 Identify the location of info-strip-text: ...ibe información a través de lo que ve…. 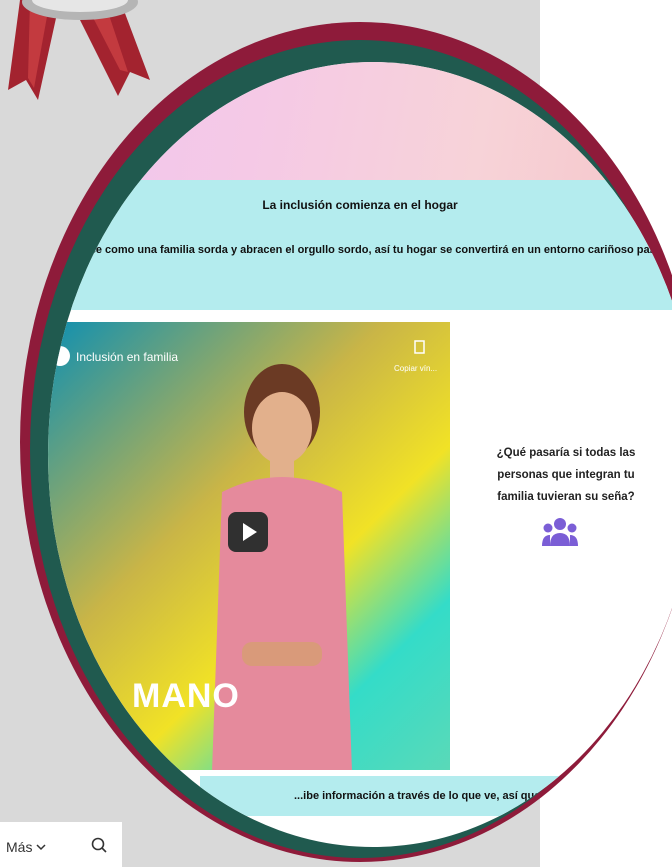
(422, 796).